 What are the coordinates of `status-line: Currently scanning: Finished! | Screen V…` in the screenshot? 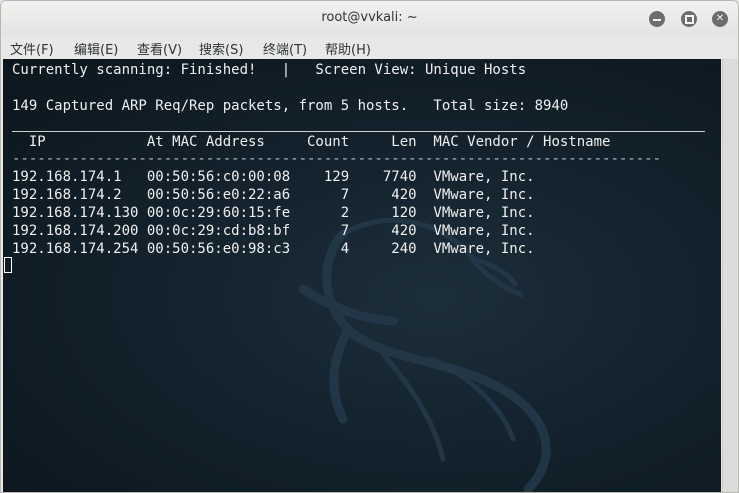 It's located at (269, 70).